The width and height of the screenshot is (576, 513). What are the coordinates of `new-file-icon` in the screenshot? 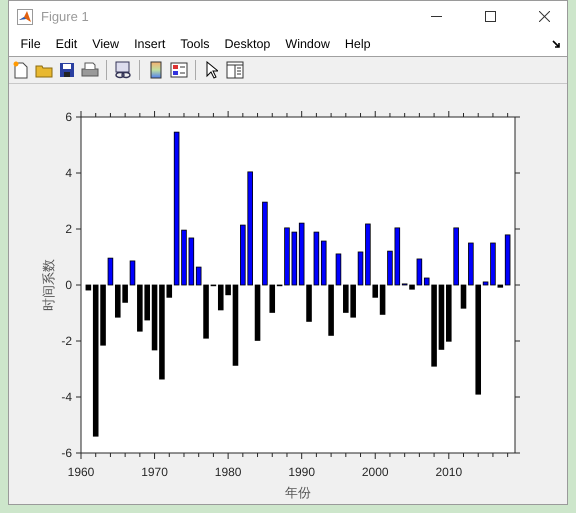 It's located at (21, 70).